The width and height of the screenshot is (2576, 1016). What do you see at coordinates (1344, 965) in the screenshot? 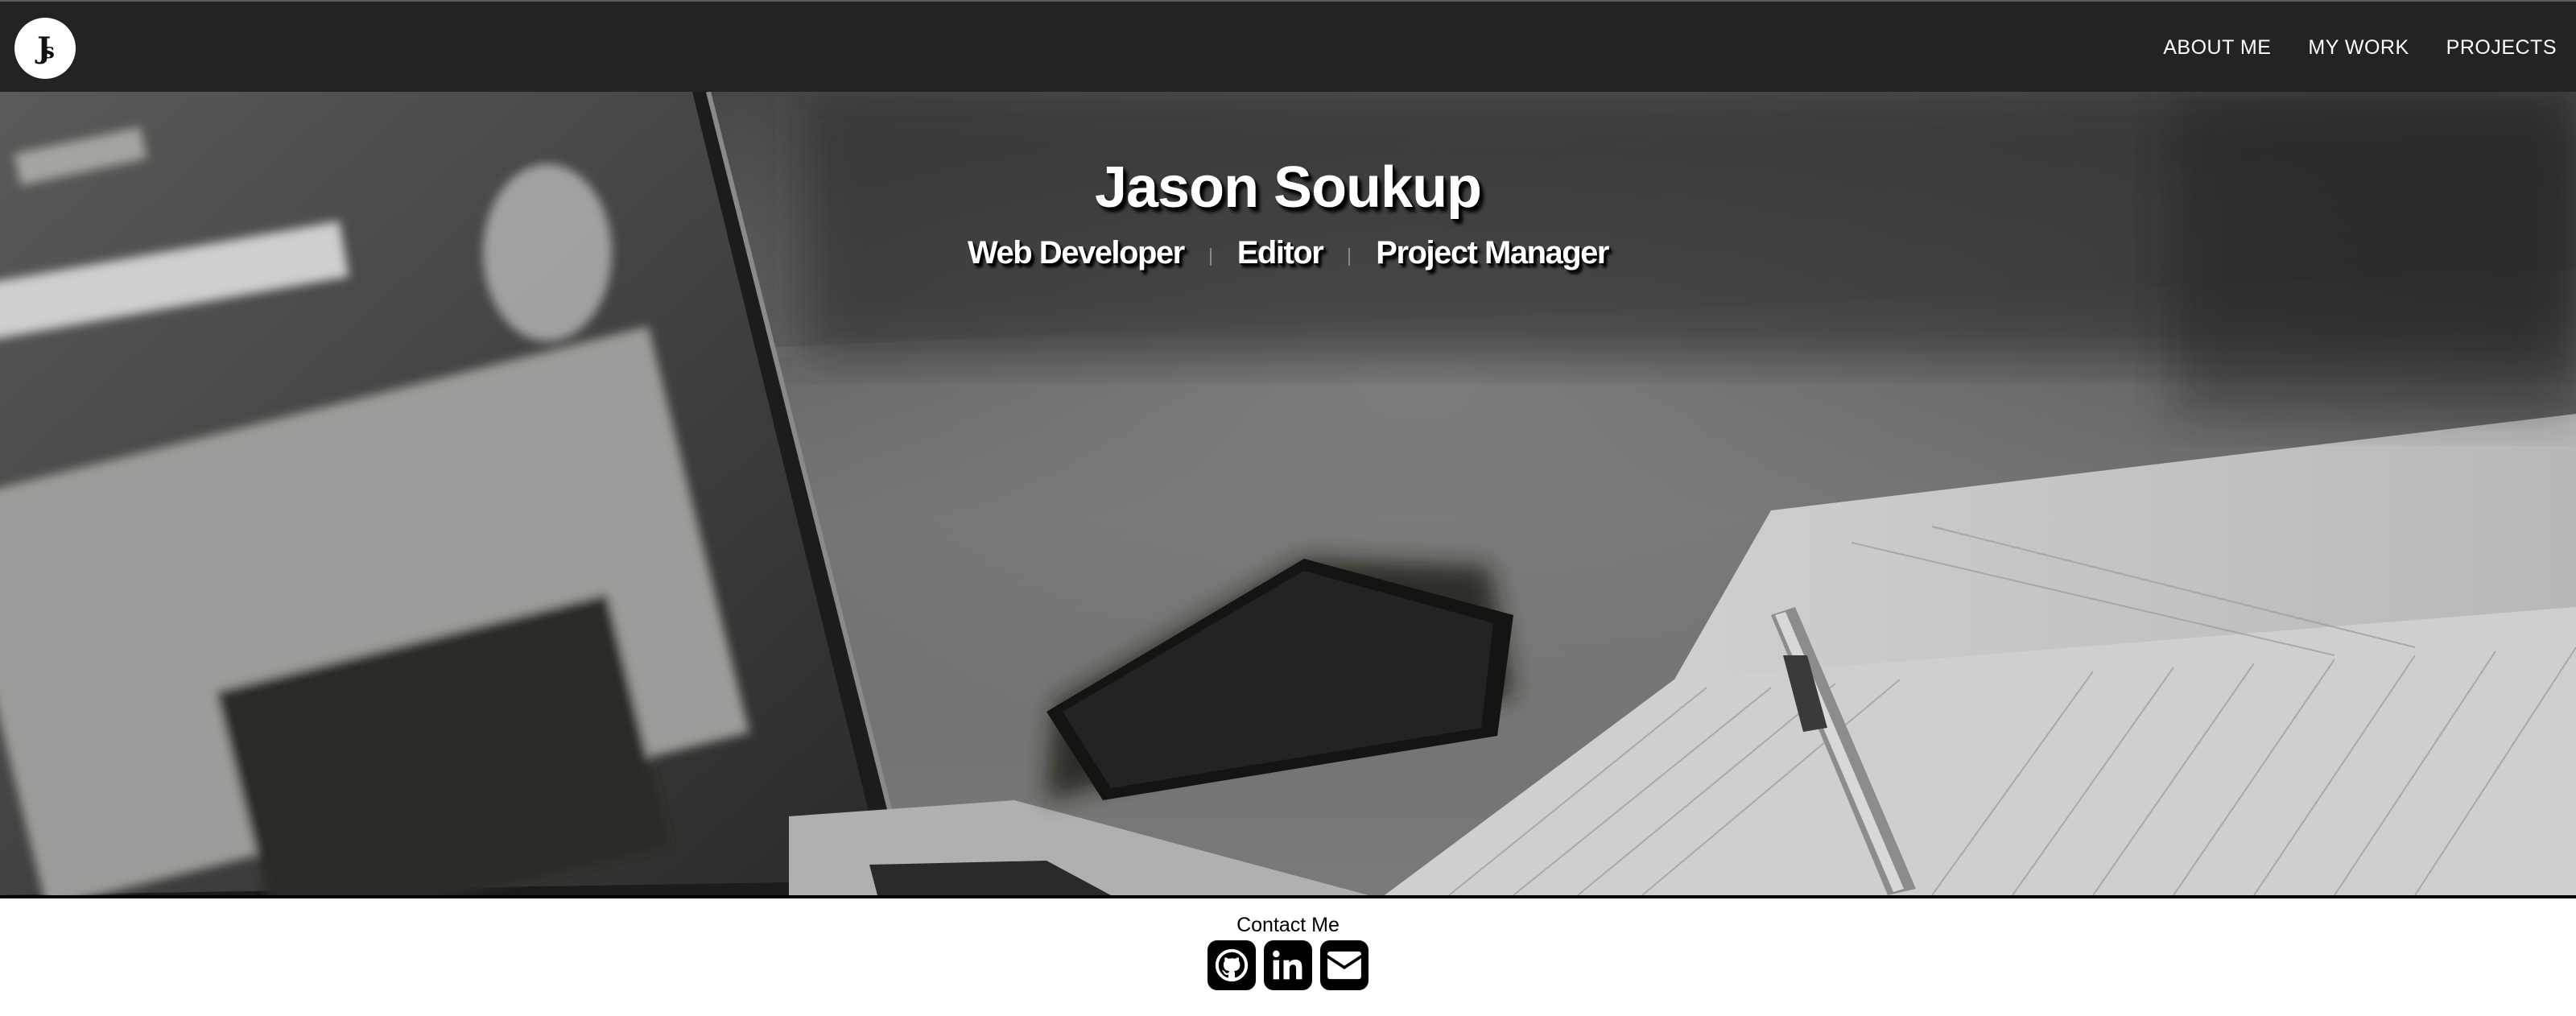
I see `mail-icon` at bounding box center [1344, 965].